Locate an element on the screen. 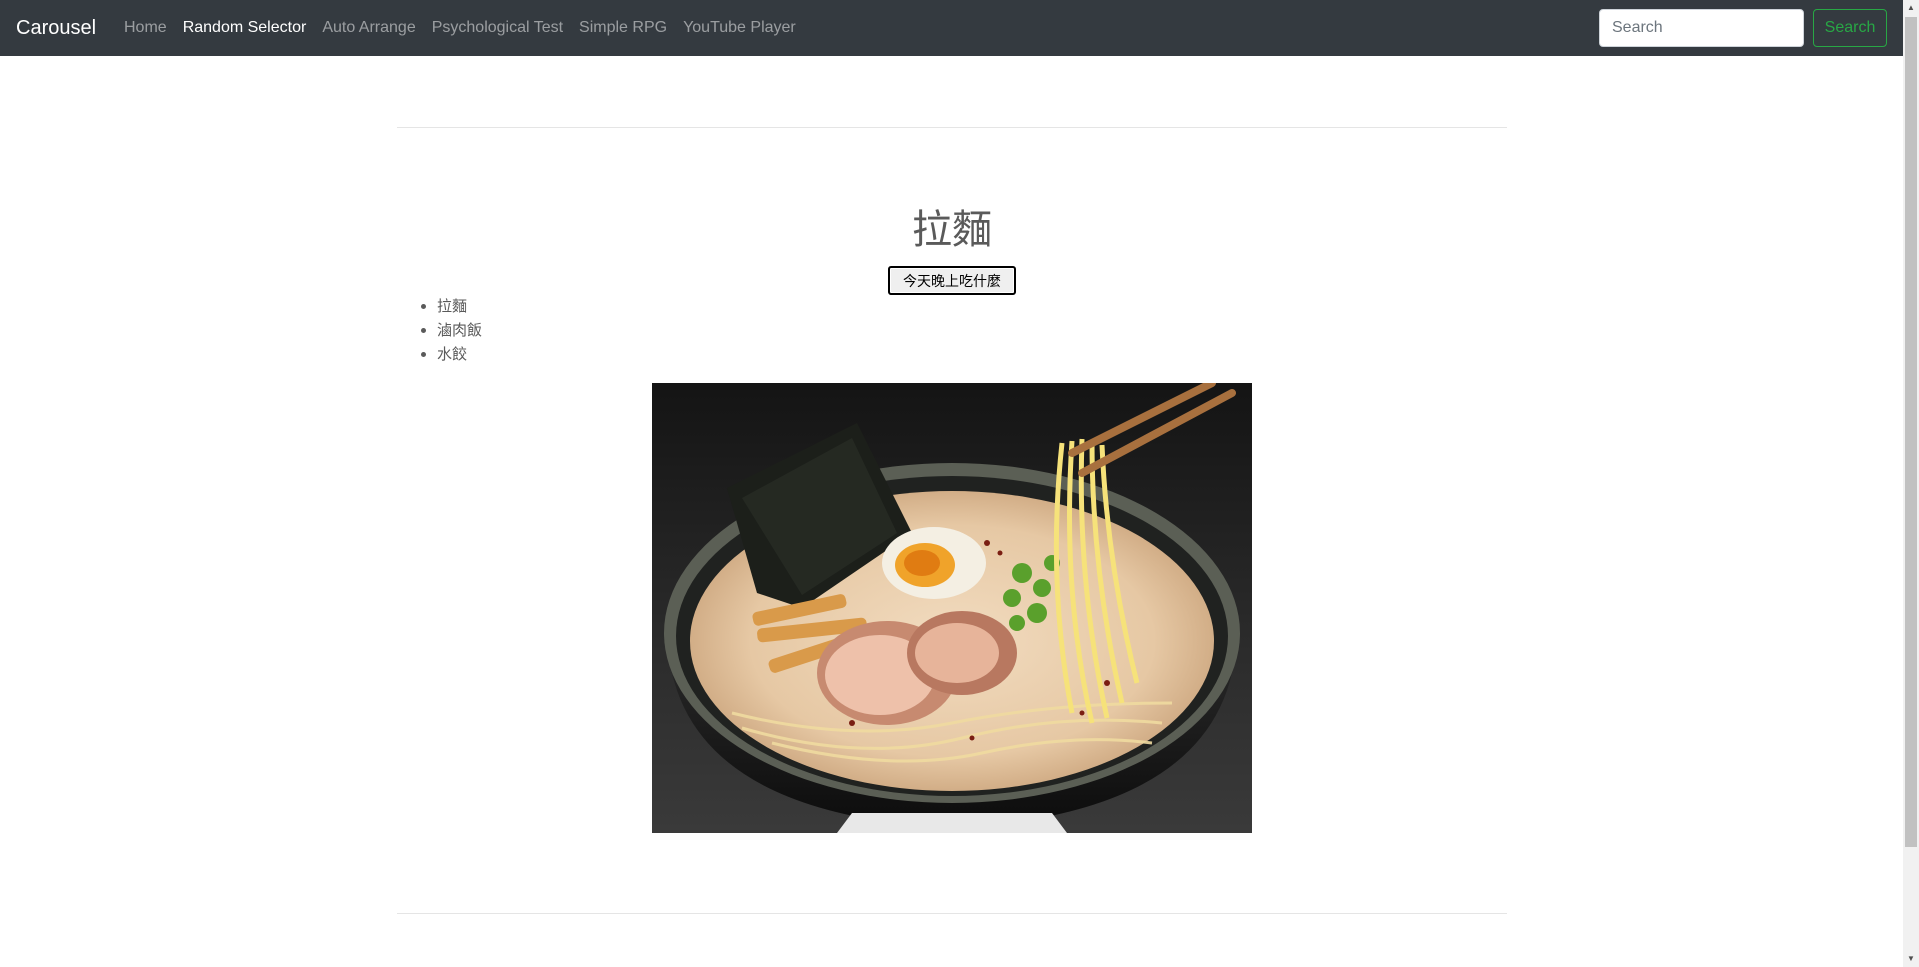  scroll-up-arrow-icon: ▲ is located at coordinates (1911, 8).